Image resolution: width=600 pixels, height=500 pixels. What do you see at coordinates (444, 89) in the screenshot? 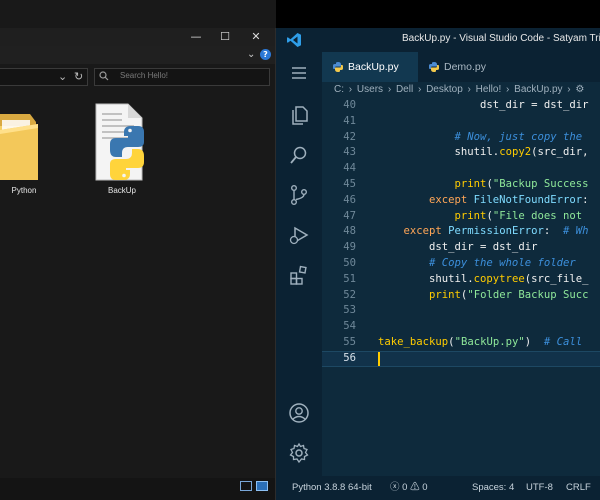
I see `breadcrumb-item: Desktop` at bounding box center [444, 89].